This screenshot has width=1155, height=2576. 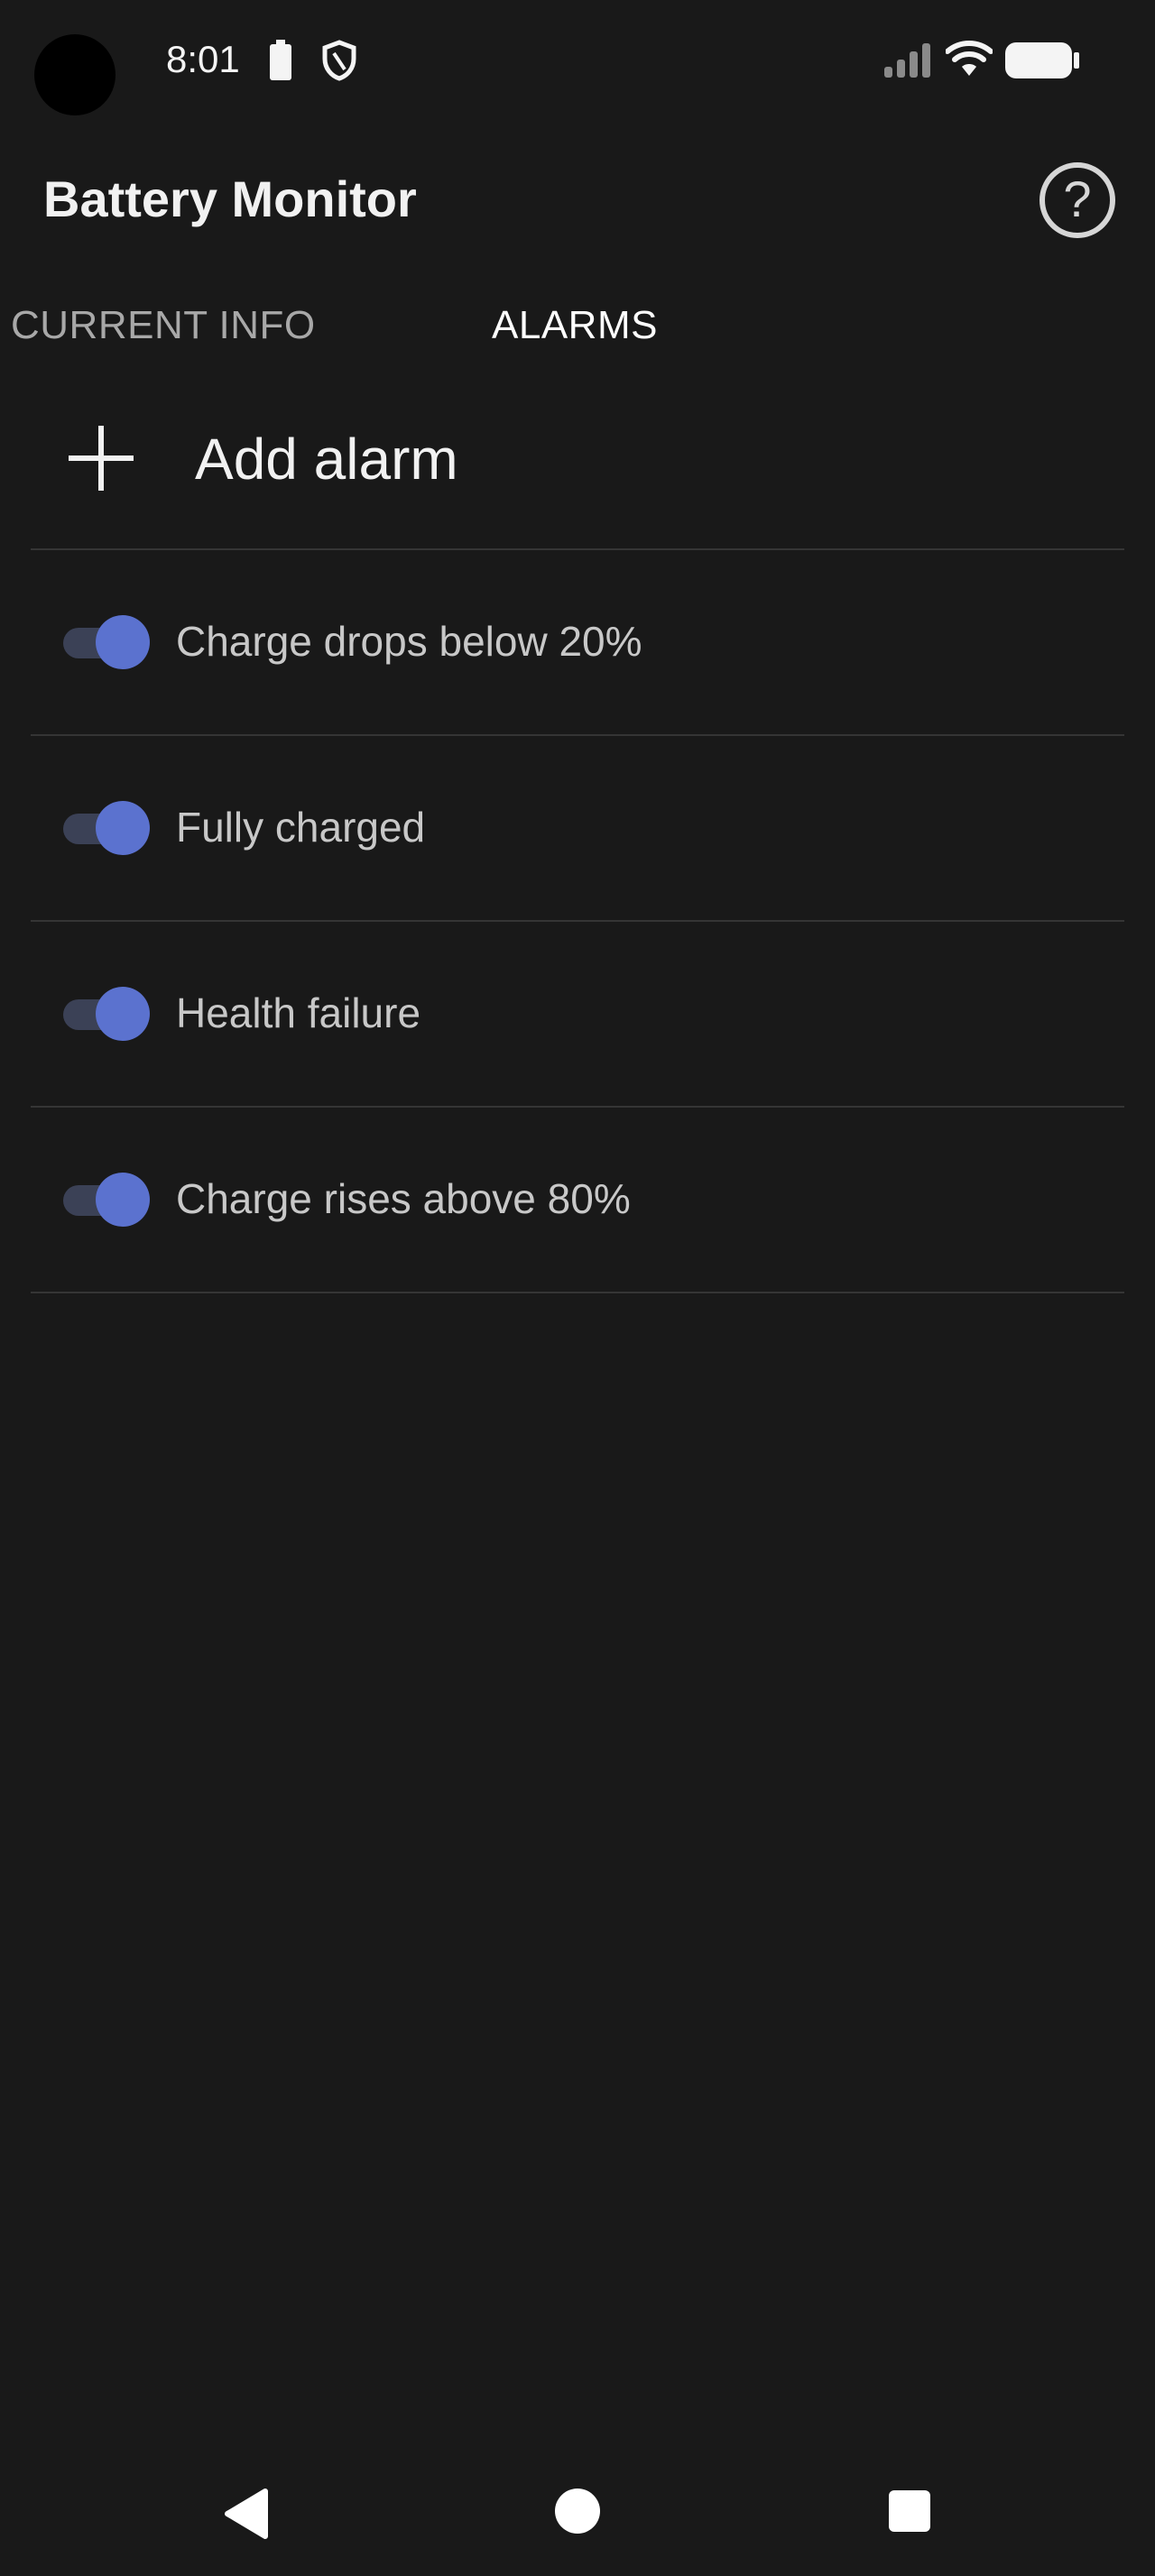 What do you see at coordinates (163, 325) in the screenshot?
I see `tab-current-info: CURRENT INFO` at bounding box center [163, 325].